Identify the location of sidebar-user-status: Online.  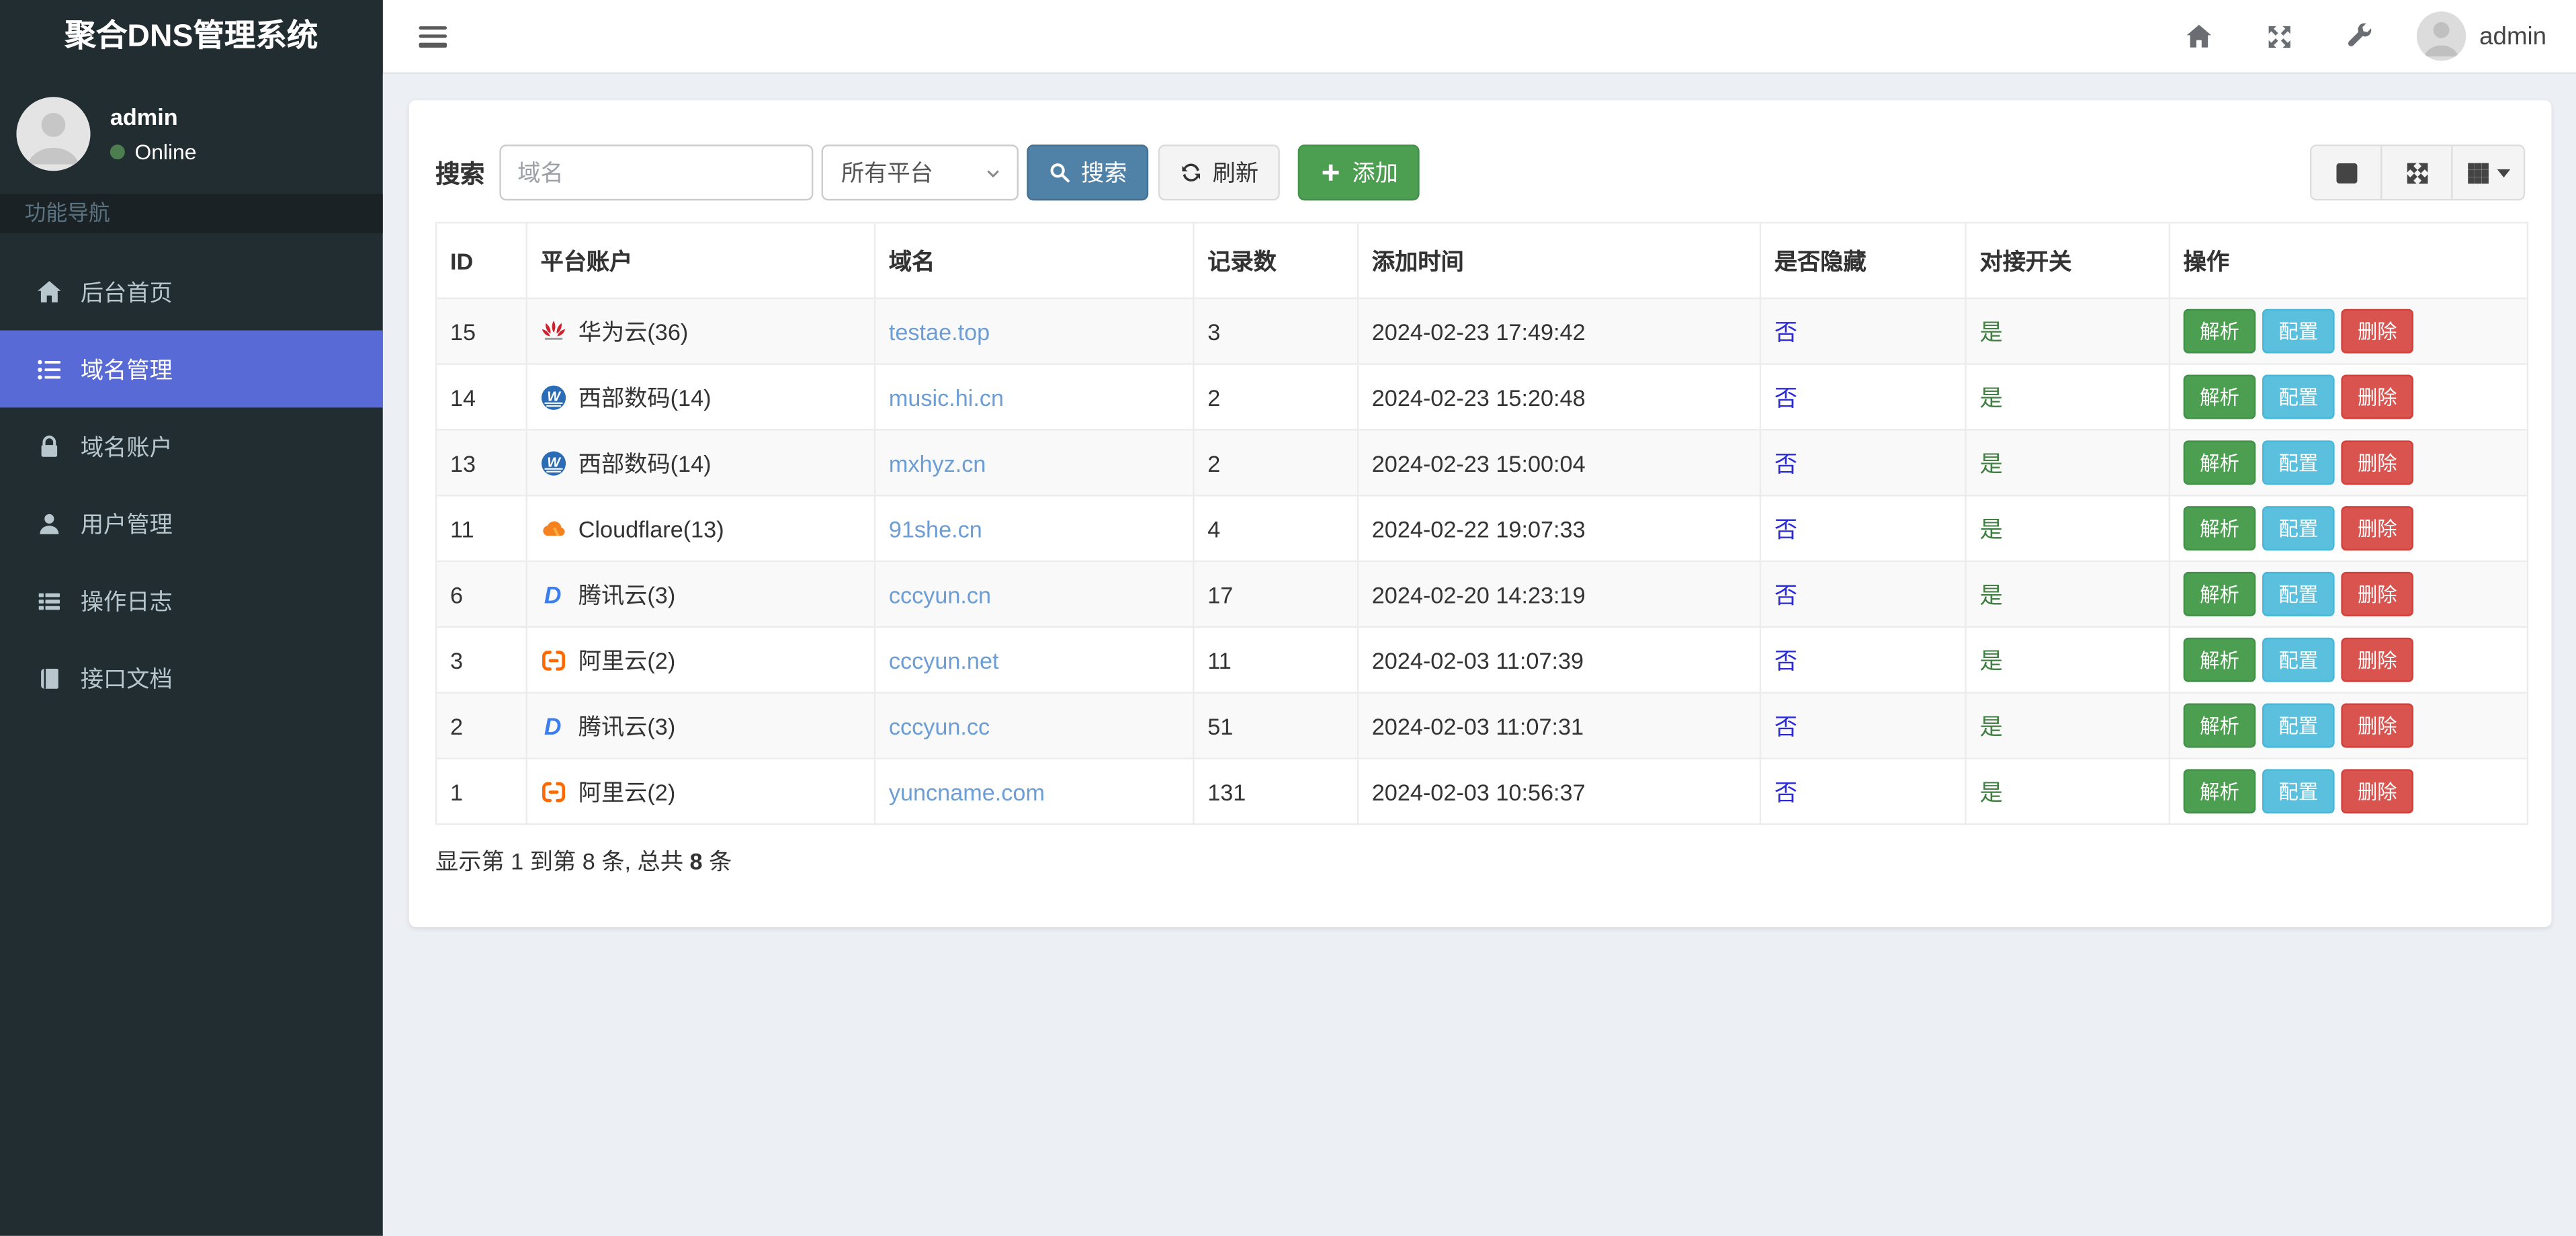
(153, 152).